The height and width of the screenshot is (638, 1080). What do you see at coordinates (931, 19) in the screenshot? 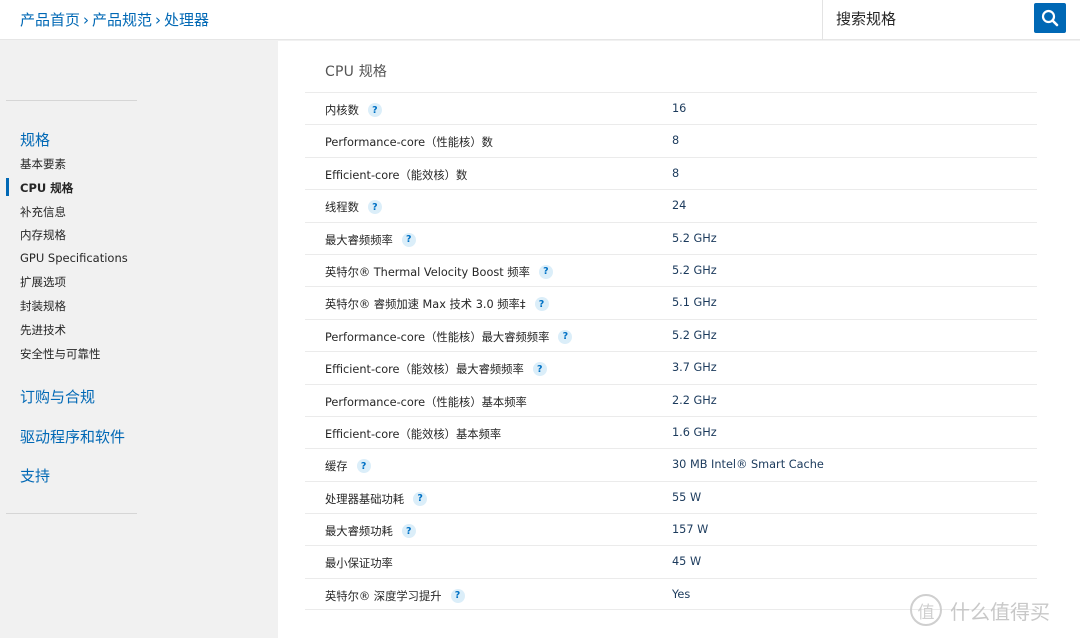
I see `search-input` at bounding box center [931, 19].